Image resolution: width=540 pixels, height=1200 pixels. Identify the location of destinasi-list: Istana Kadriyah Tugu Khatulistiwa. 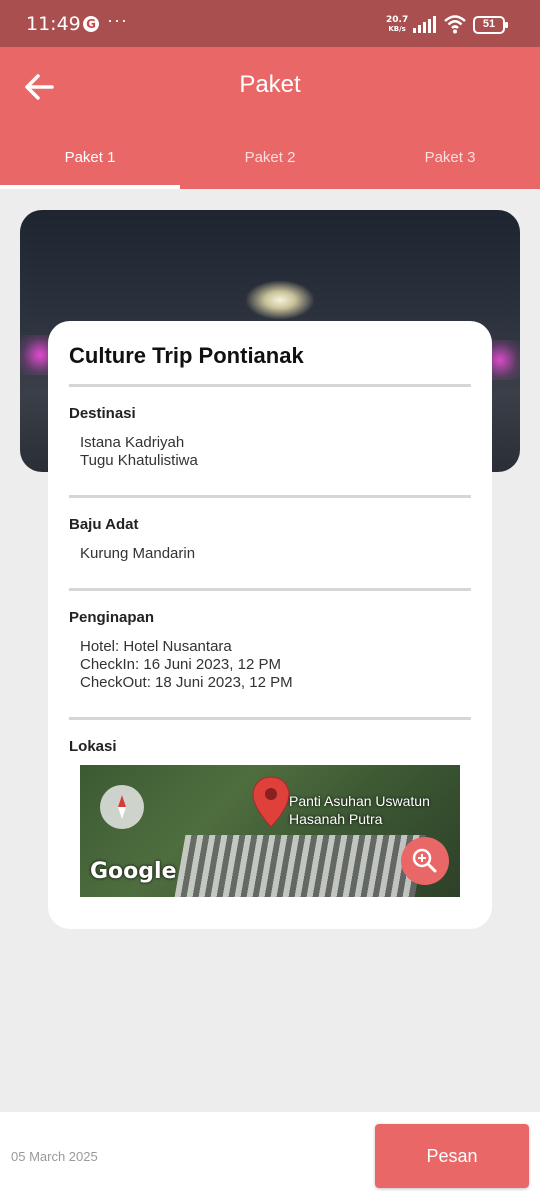
(139, 452).